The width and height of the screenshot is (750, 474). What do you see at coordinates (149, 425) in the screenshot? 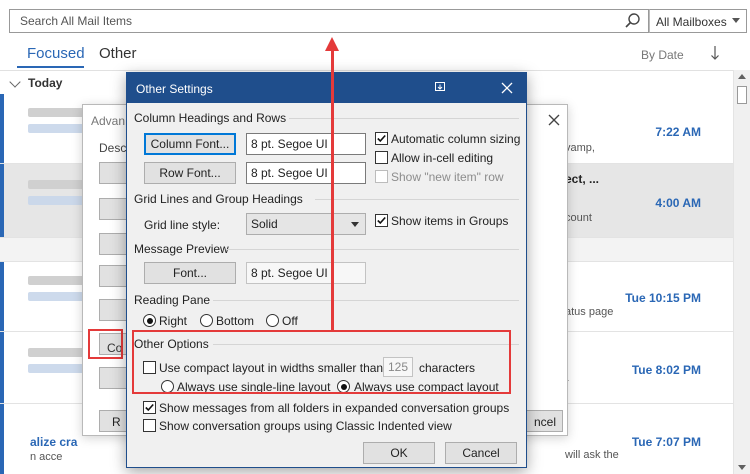
I see `classic-indented-checkbox` at bounding box center [149, 425].